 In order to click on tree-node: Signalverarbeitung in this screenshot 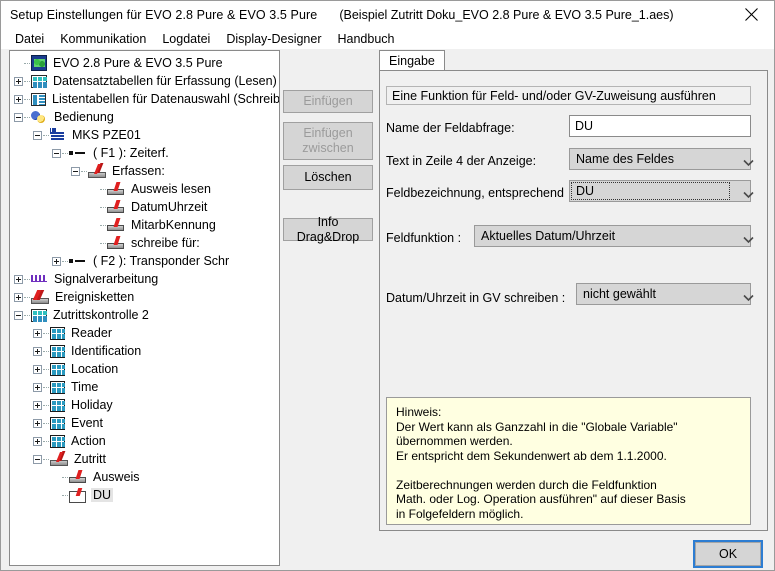, I will do `click(145, 279)`.